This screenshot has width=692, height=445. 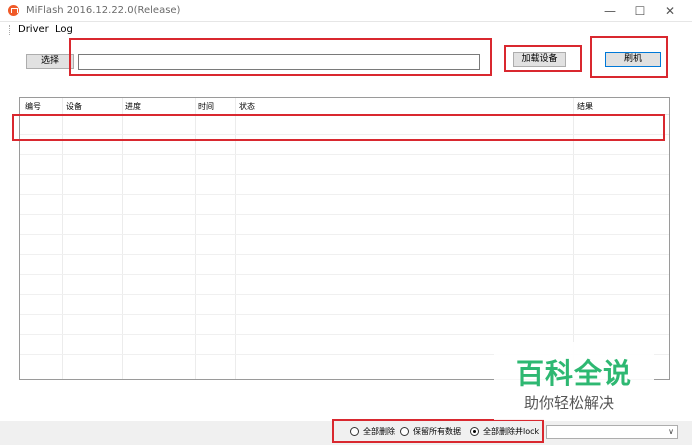 What do you see at coordinates (585, 106) in the screenshot?
I see `column-header-result: 结果` at bounding box center [585, 106].